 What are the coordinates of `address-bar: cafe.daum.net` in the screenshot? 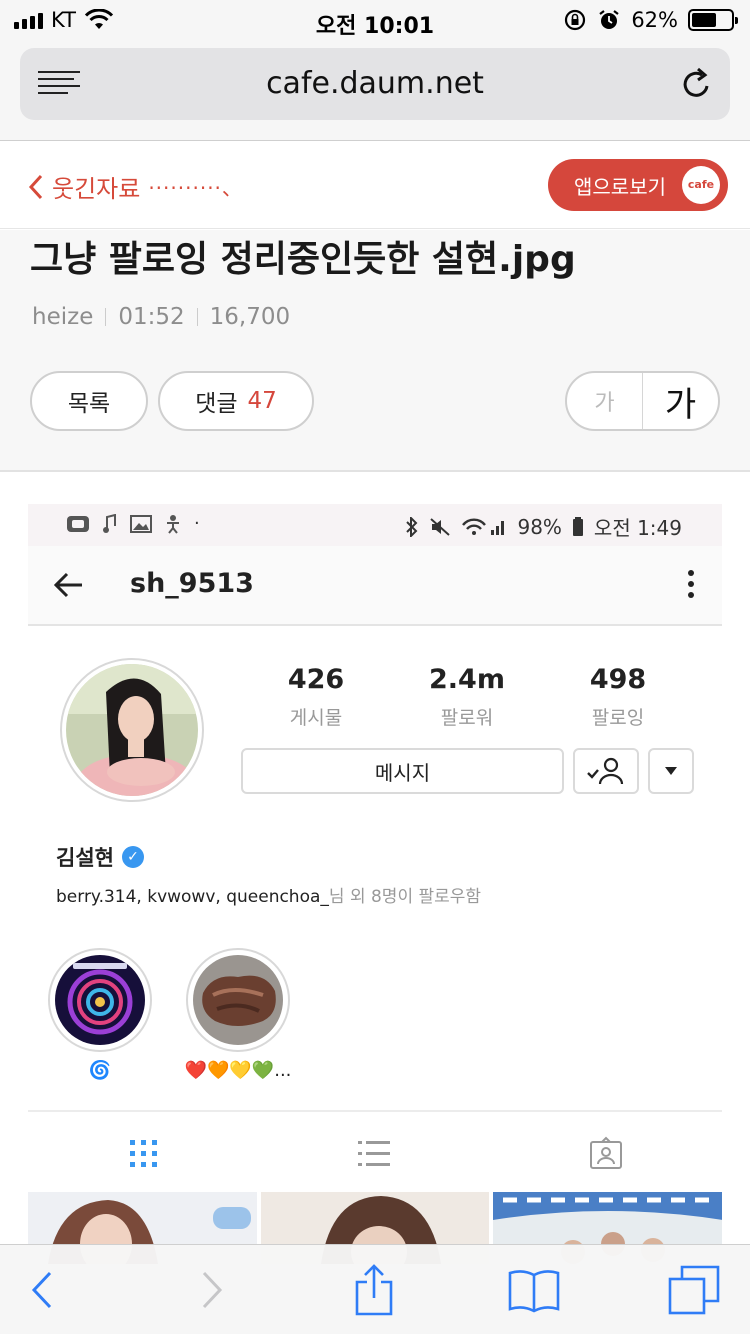 It's located at (375, 84).